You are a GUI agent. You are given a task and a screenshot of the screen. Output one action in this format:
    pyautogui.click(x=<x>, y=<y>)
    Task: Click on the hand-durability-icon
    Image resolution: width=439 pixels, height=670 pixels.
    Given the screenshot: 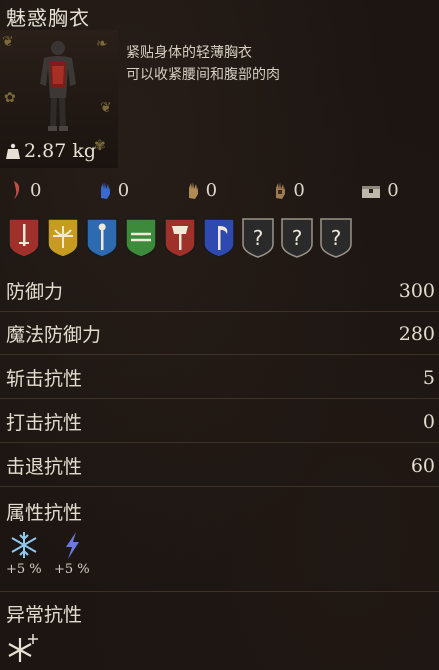 What is the action you would take?
    pyautogui.click(x=193, y=190)
    